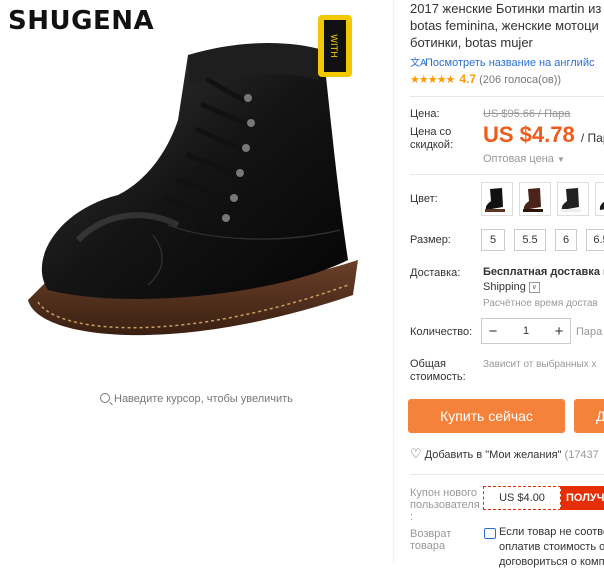  Describe the element at coordinates (196, 398) in the screenshot. I see `zoom-hint: Наведите курсор, чтобы увеличить` at that location.